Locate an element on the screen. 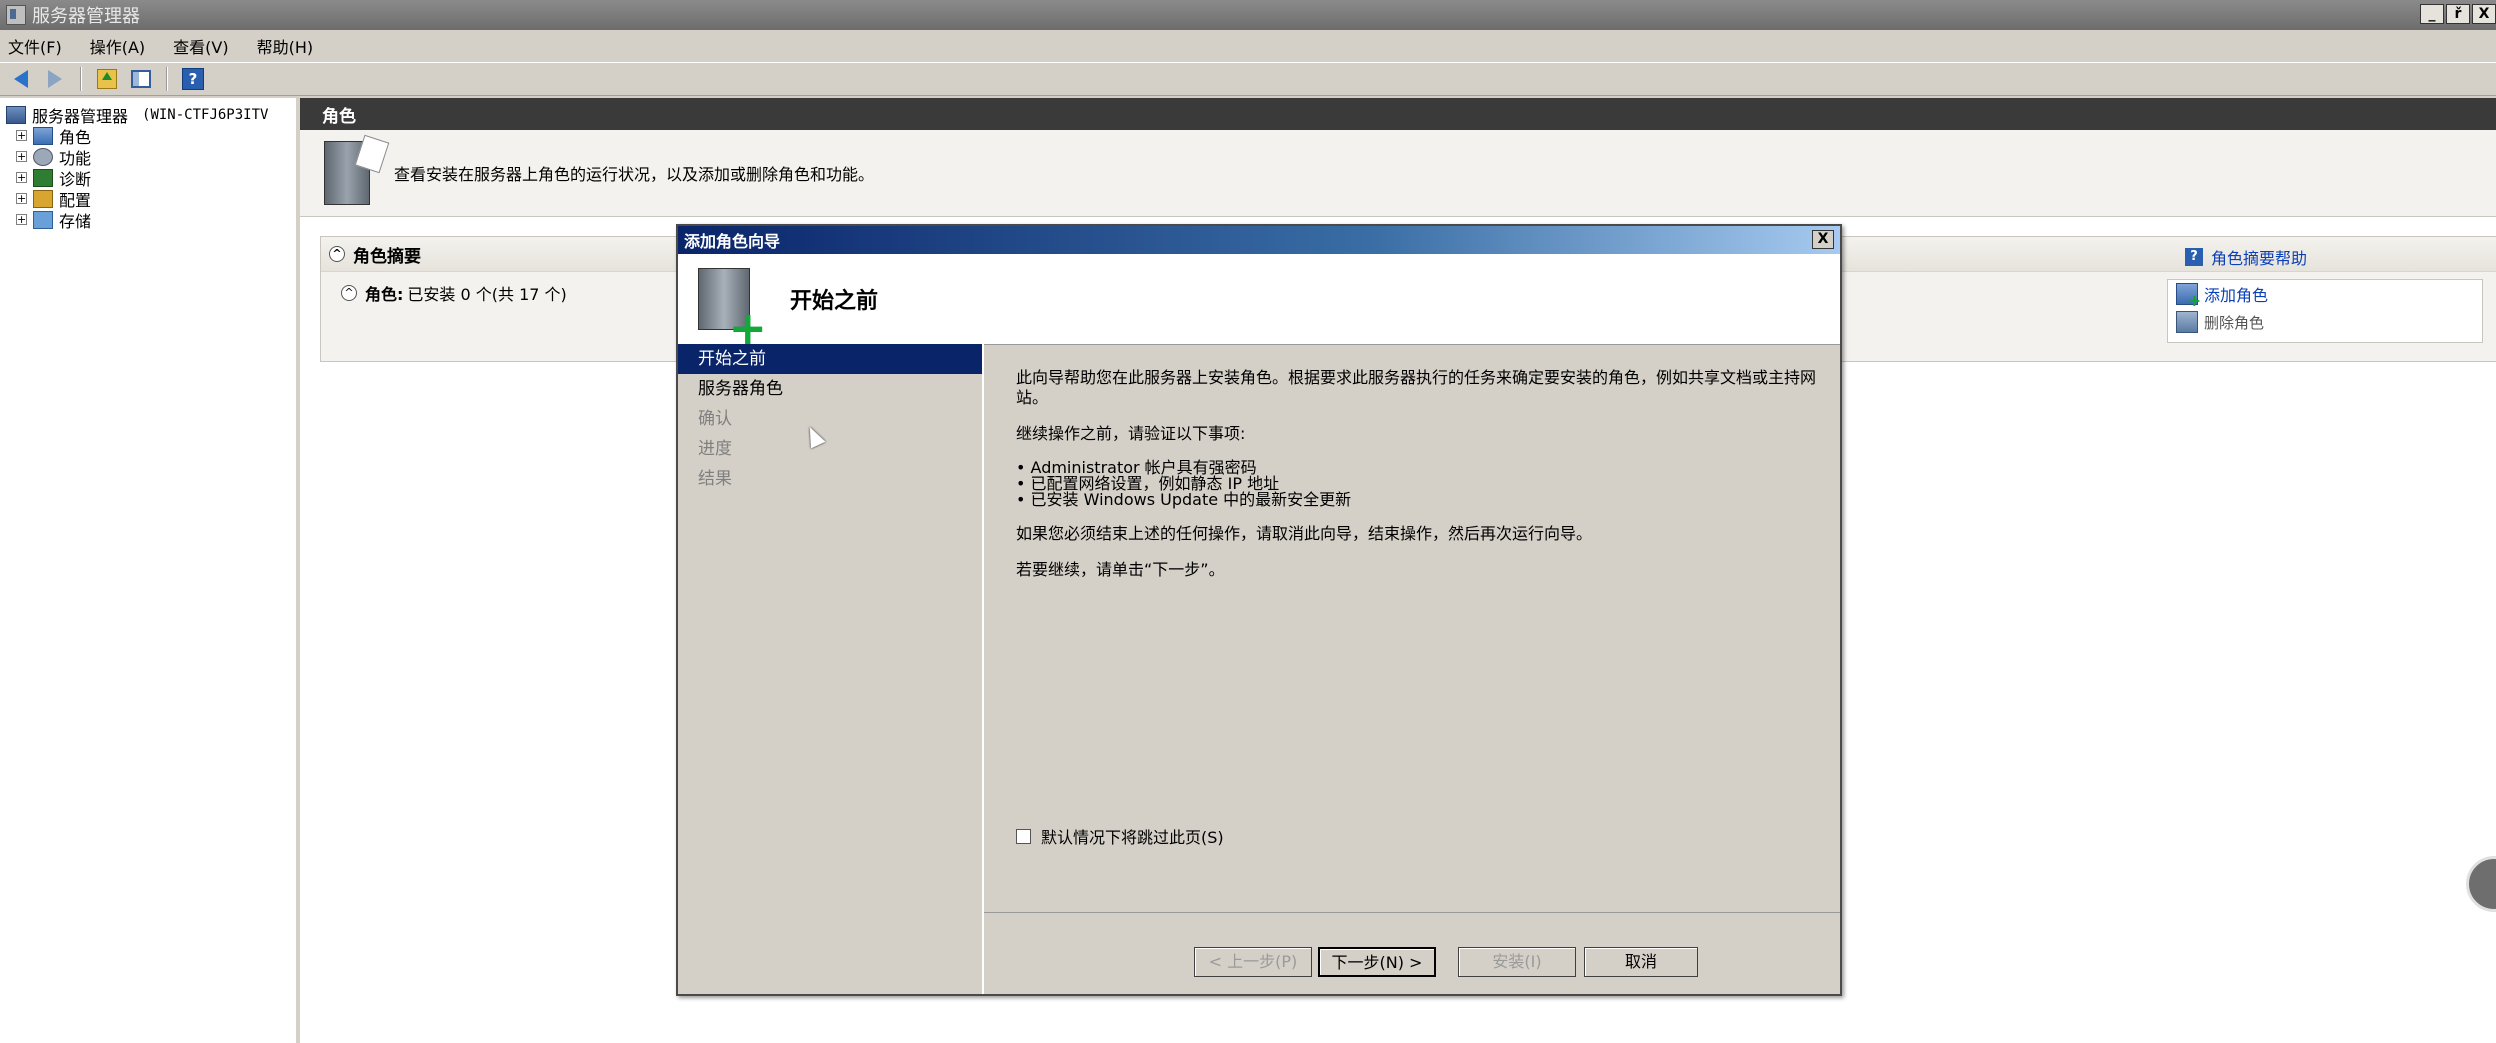 The width and height of the screenshot is (2496, 1043). console-tree-icon is located at coordinates (141, 79).